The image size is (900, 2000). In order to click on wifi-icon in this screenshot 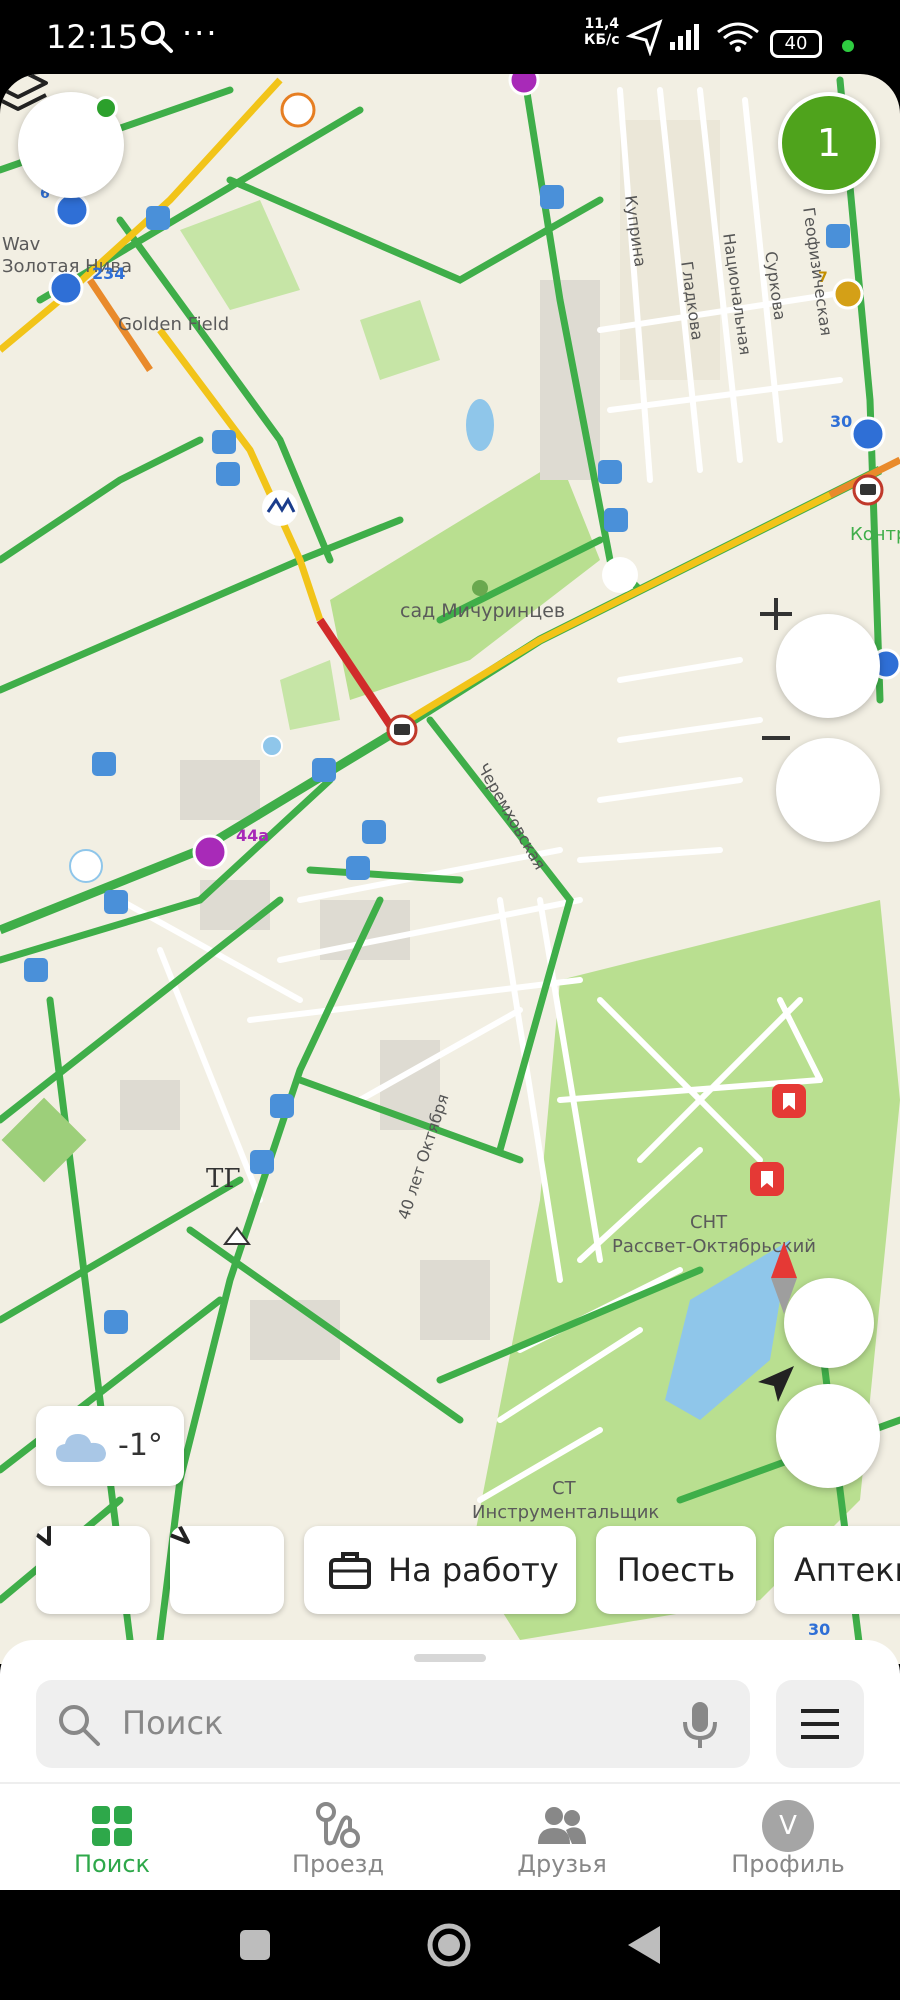, I will do `click(738, 34)`.